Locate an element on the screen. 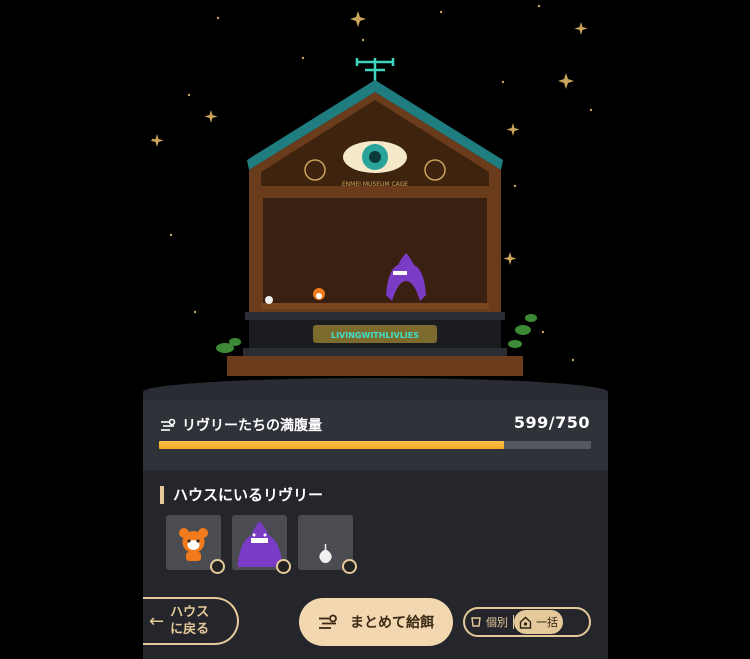 The image size is (750, 659). satiety-bar-fill is located at coordinates (332, 445).